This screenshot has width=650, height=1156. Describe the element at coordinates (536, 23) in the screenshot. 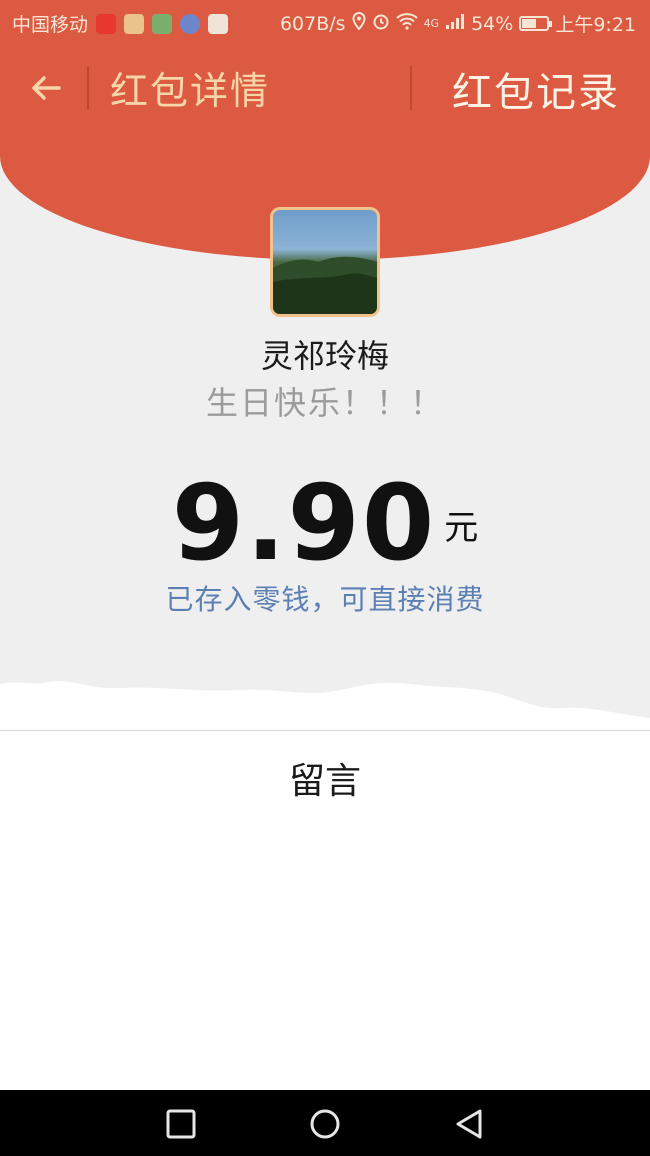

I see `battery-icon` at that location.